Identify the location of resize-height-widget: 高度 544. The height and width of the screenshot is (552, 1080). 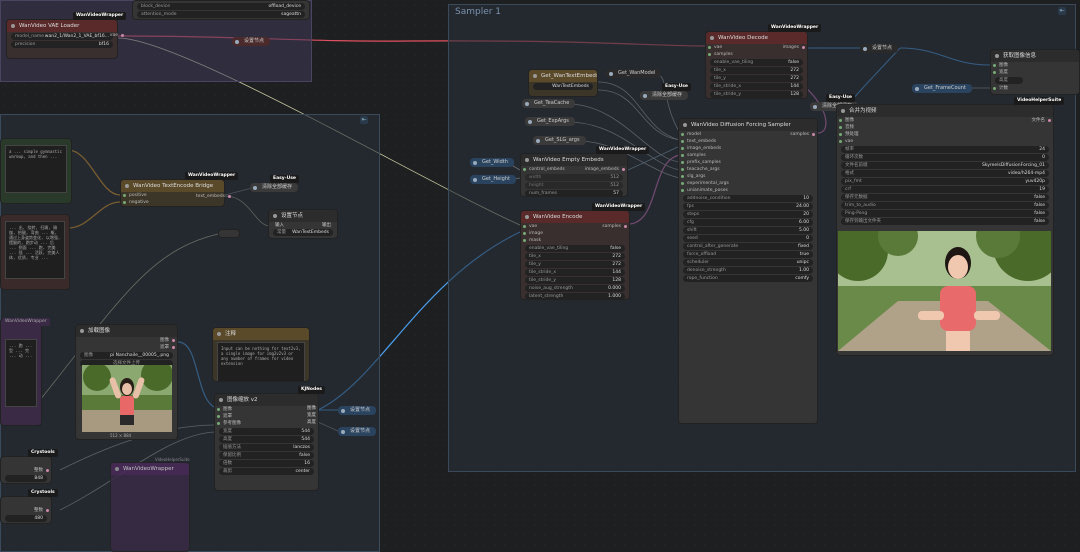
(266, 439).